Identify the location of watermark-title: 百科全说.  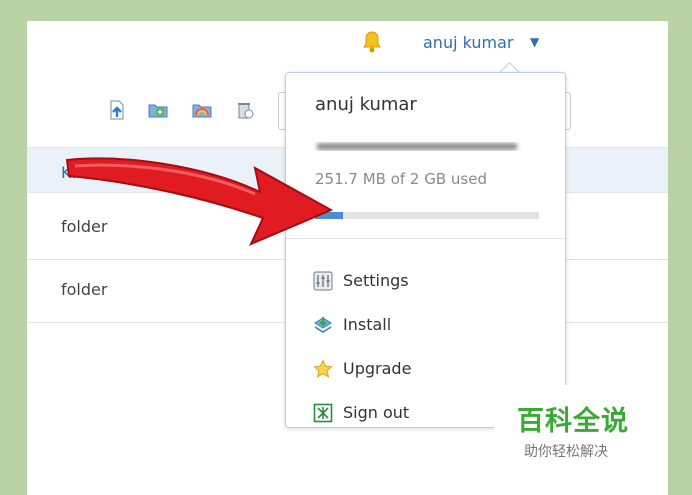
(573, 421).